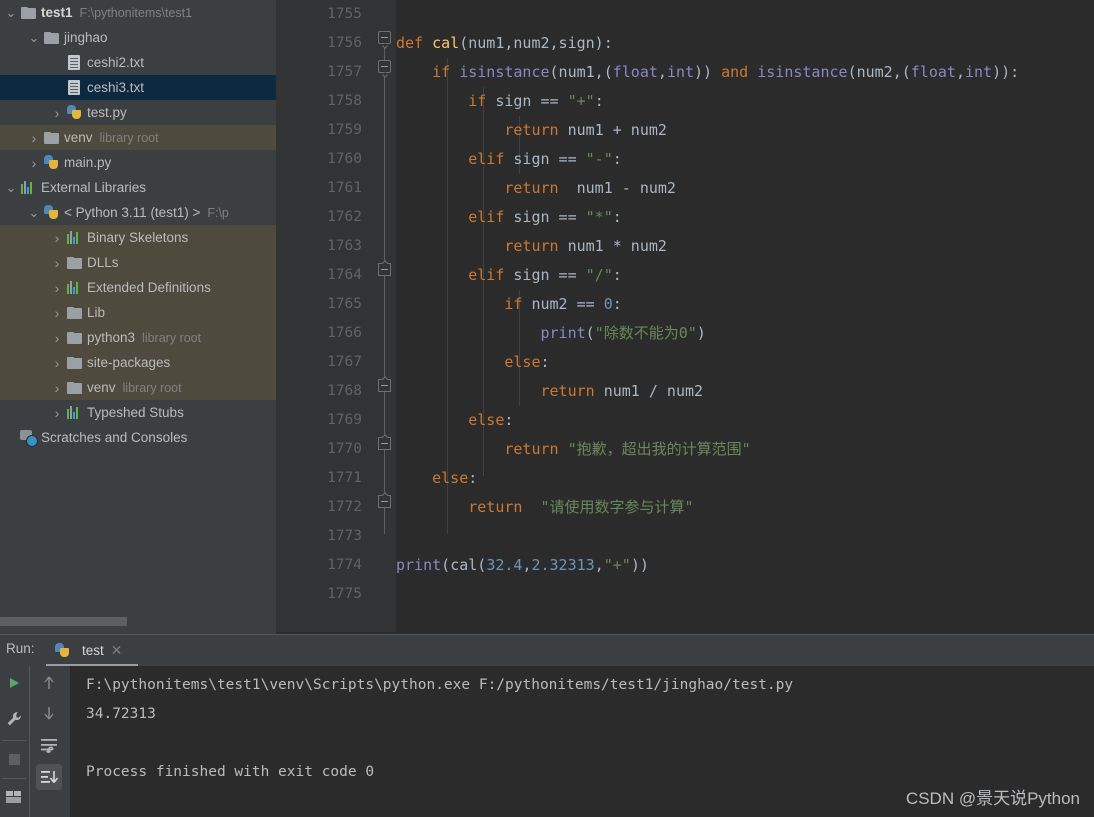 This screenshot has width=1094, height=817. Describe the element at coordinates (49, 745) in the screenshot. I see `soft-wrap-button` at that location.